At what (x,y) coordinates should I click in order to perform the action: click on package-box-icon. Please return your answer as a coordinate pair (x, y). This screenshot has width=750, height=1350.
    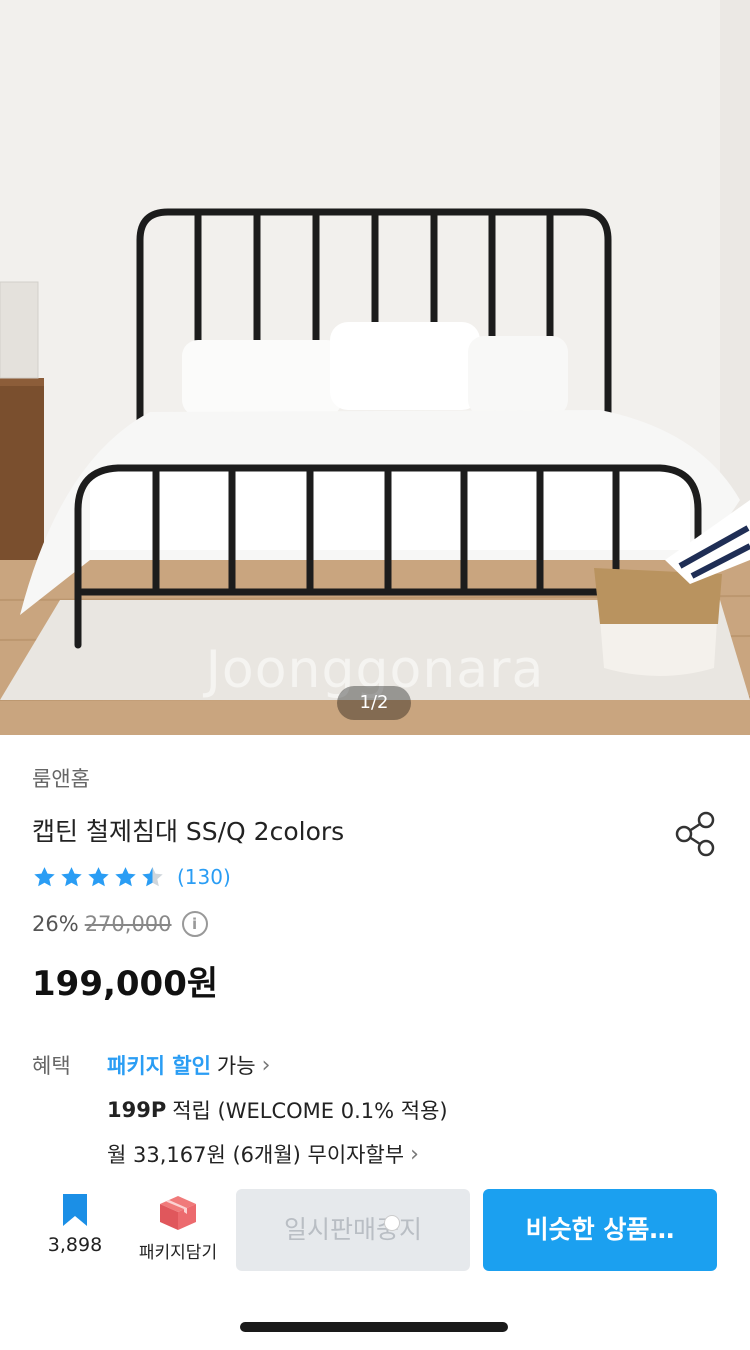
    Looking at the image, I should click on (178, 1213).